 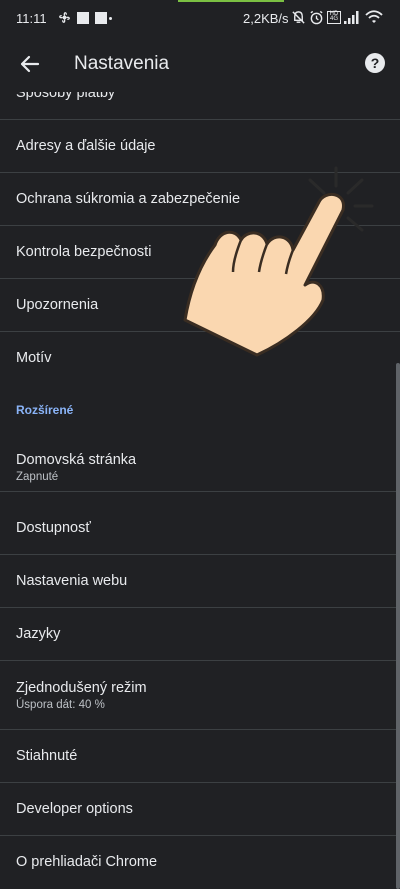 What do you see at coordinates (64, 17) in the screenshot?
I see `fan-icon` at bounding box center [64, 17].